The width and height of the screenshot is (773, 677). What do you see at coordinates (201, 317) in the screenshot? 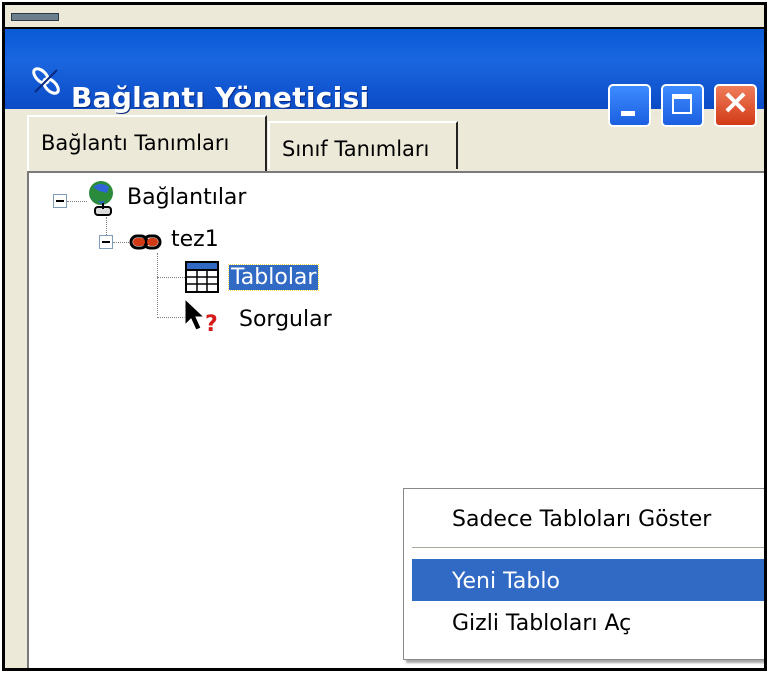
I see `query-help-icon: ?` at bounding box center [201, 317].